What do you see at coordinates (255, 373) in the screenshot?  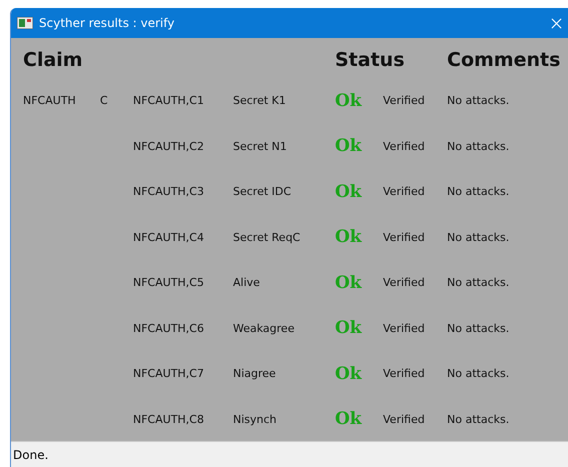 I see `claim-cell-text: Niagree` at bounding box center [255, 373].